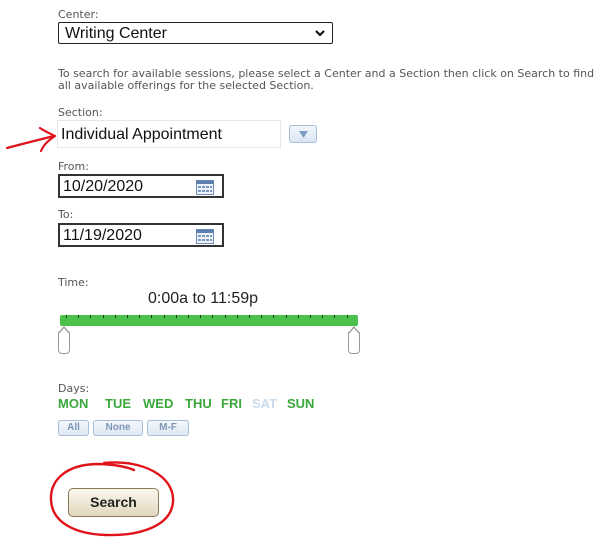 The height and width of the screenshot is (540, 601). I want to click on time-range-value: 0:00a to 11:59p, so click(203, 298).